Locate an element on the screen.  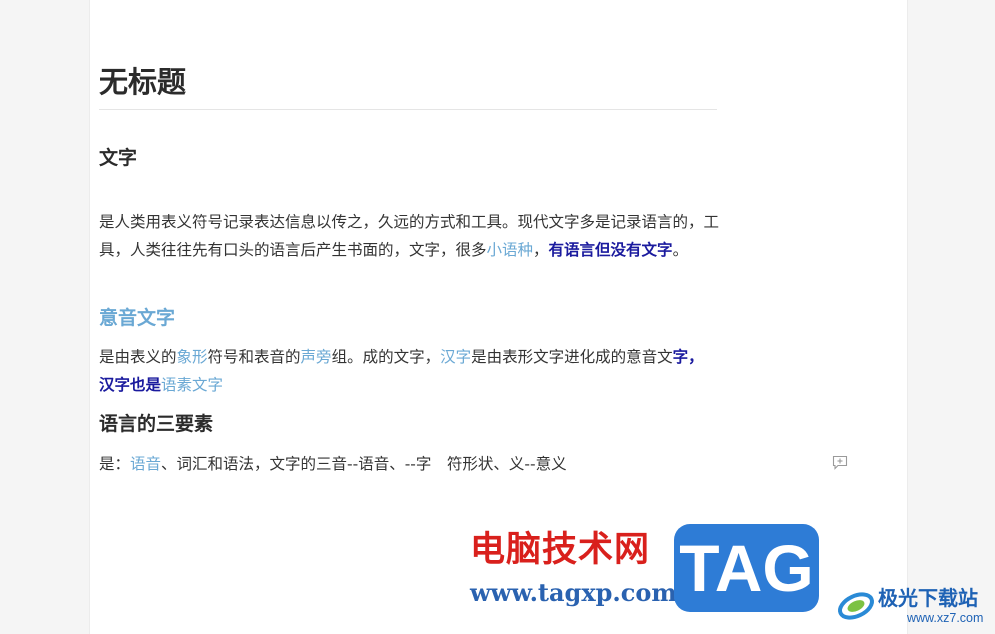
text-run: 是由表义的 is located at coordinates (138, 357).